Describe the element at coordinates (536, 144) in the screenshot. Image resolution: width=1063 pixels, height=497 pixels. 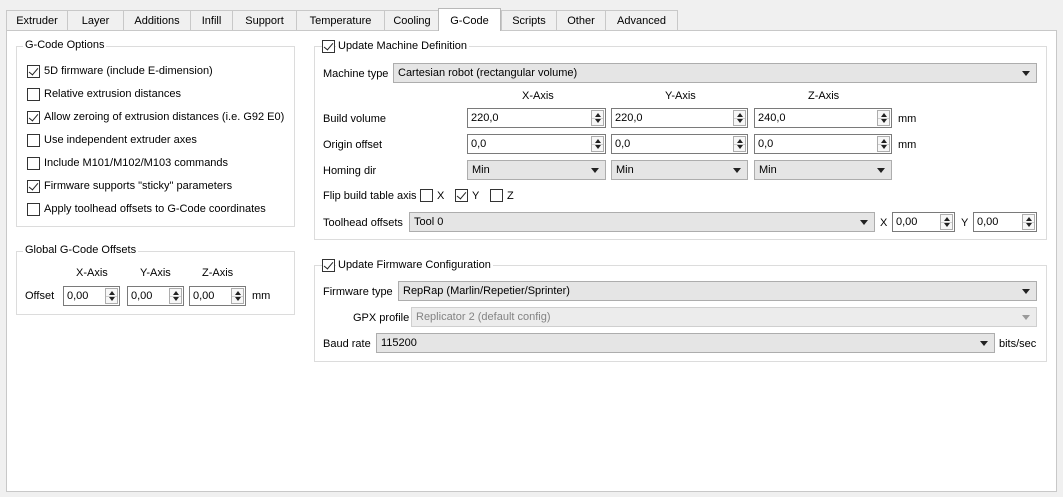
I see `origin-offset-x-input: 0,0` at that location.